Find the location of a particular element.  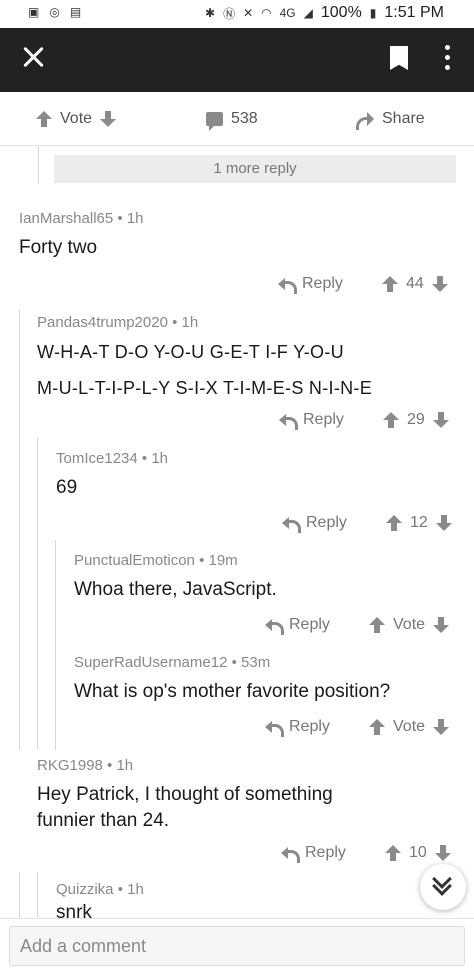

share-icon is located at coordinates (365, 121).